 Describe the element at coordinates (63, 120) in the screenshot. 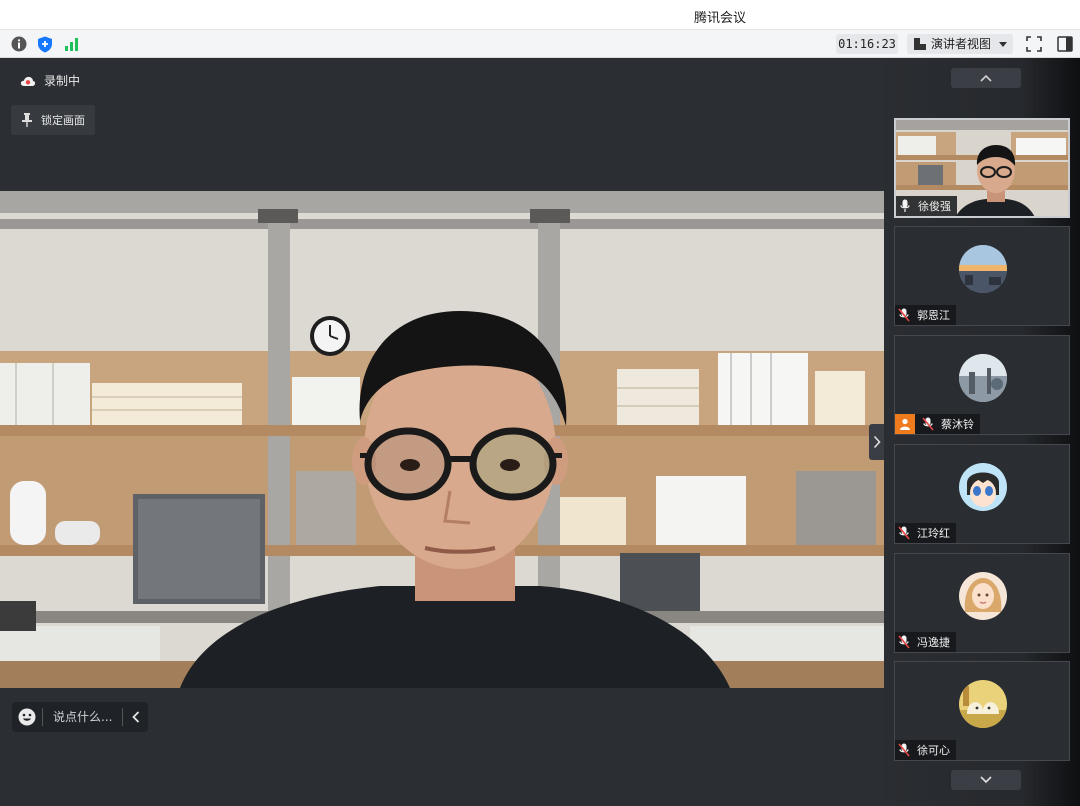

I see `lock-screen-label: 锁定画面` at that location.